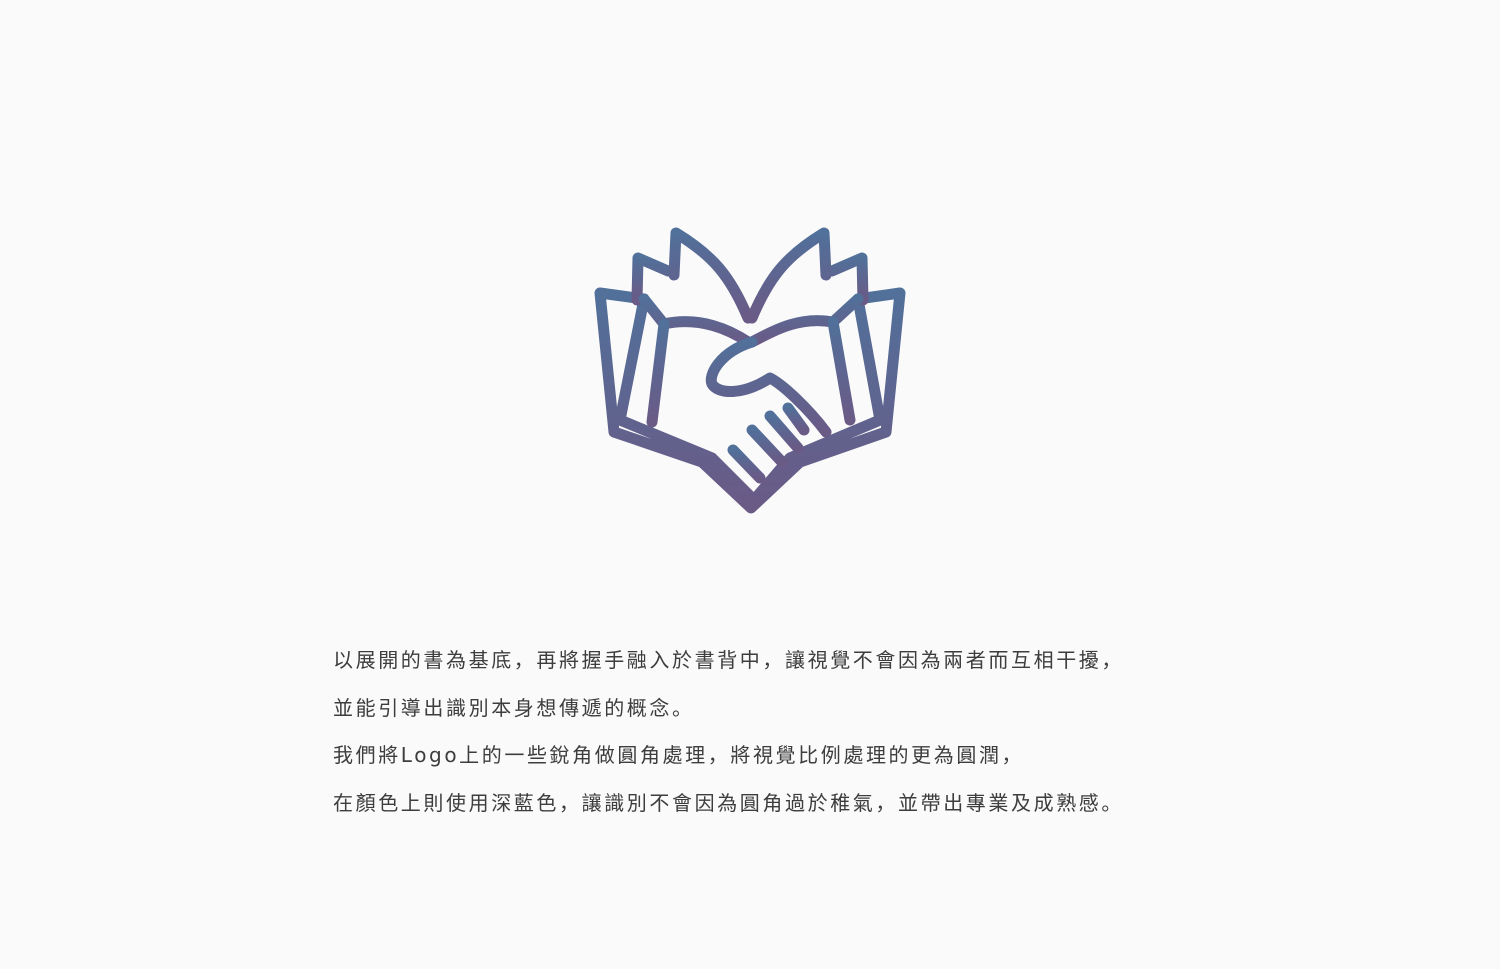 The width and height of the screenshot is (1500, 969). I want to click on description-line-2: 並能引導出識別本身想傳遞的概念。, so click(514, 707).